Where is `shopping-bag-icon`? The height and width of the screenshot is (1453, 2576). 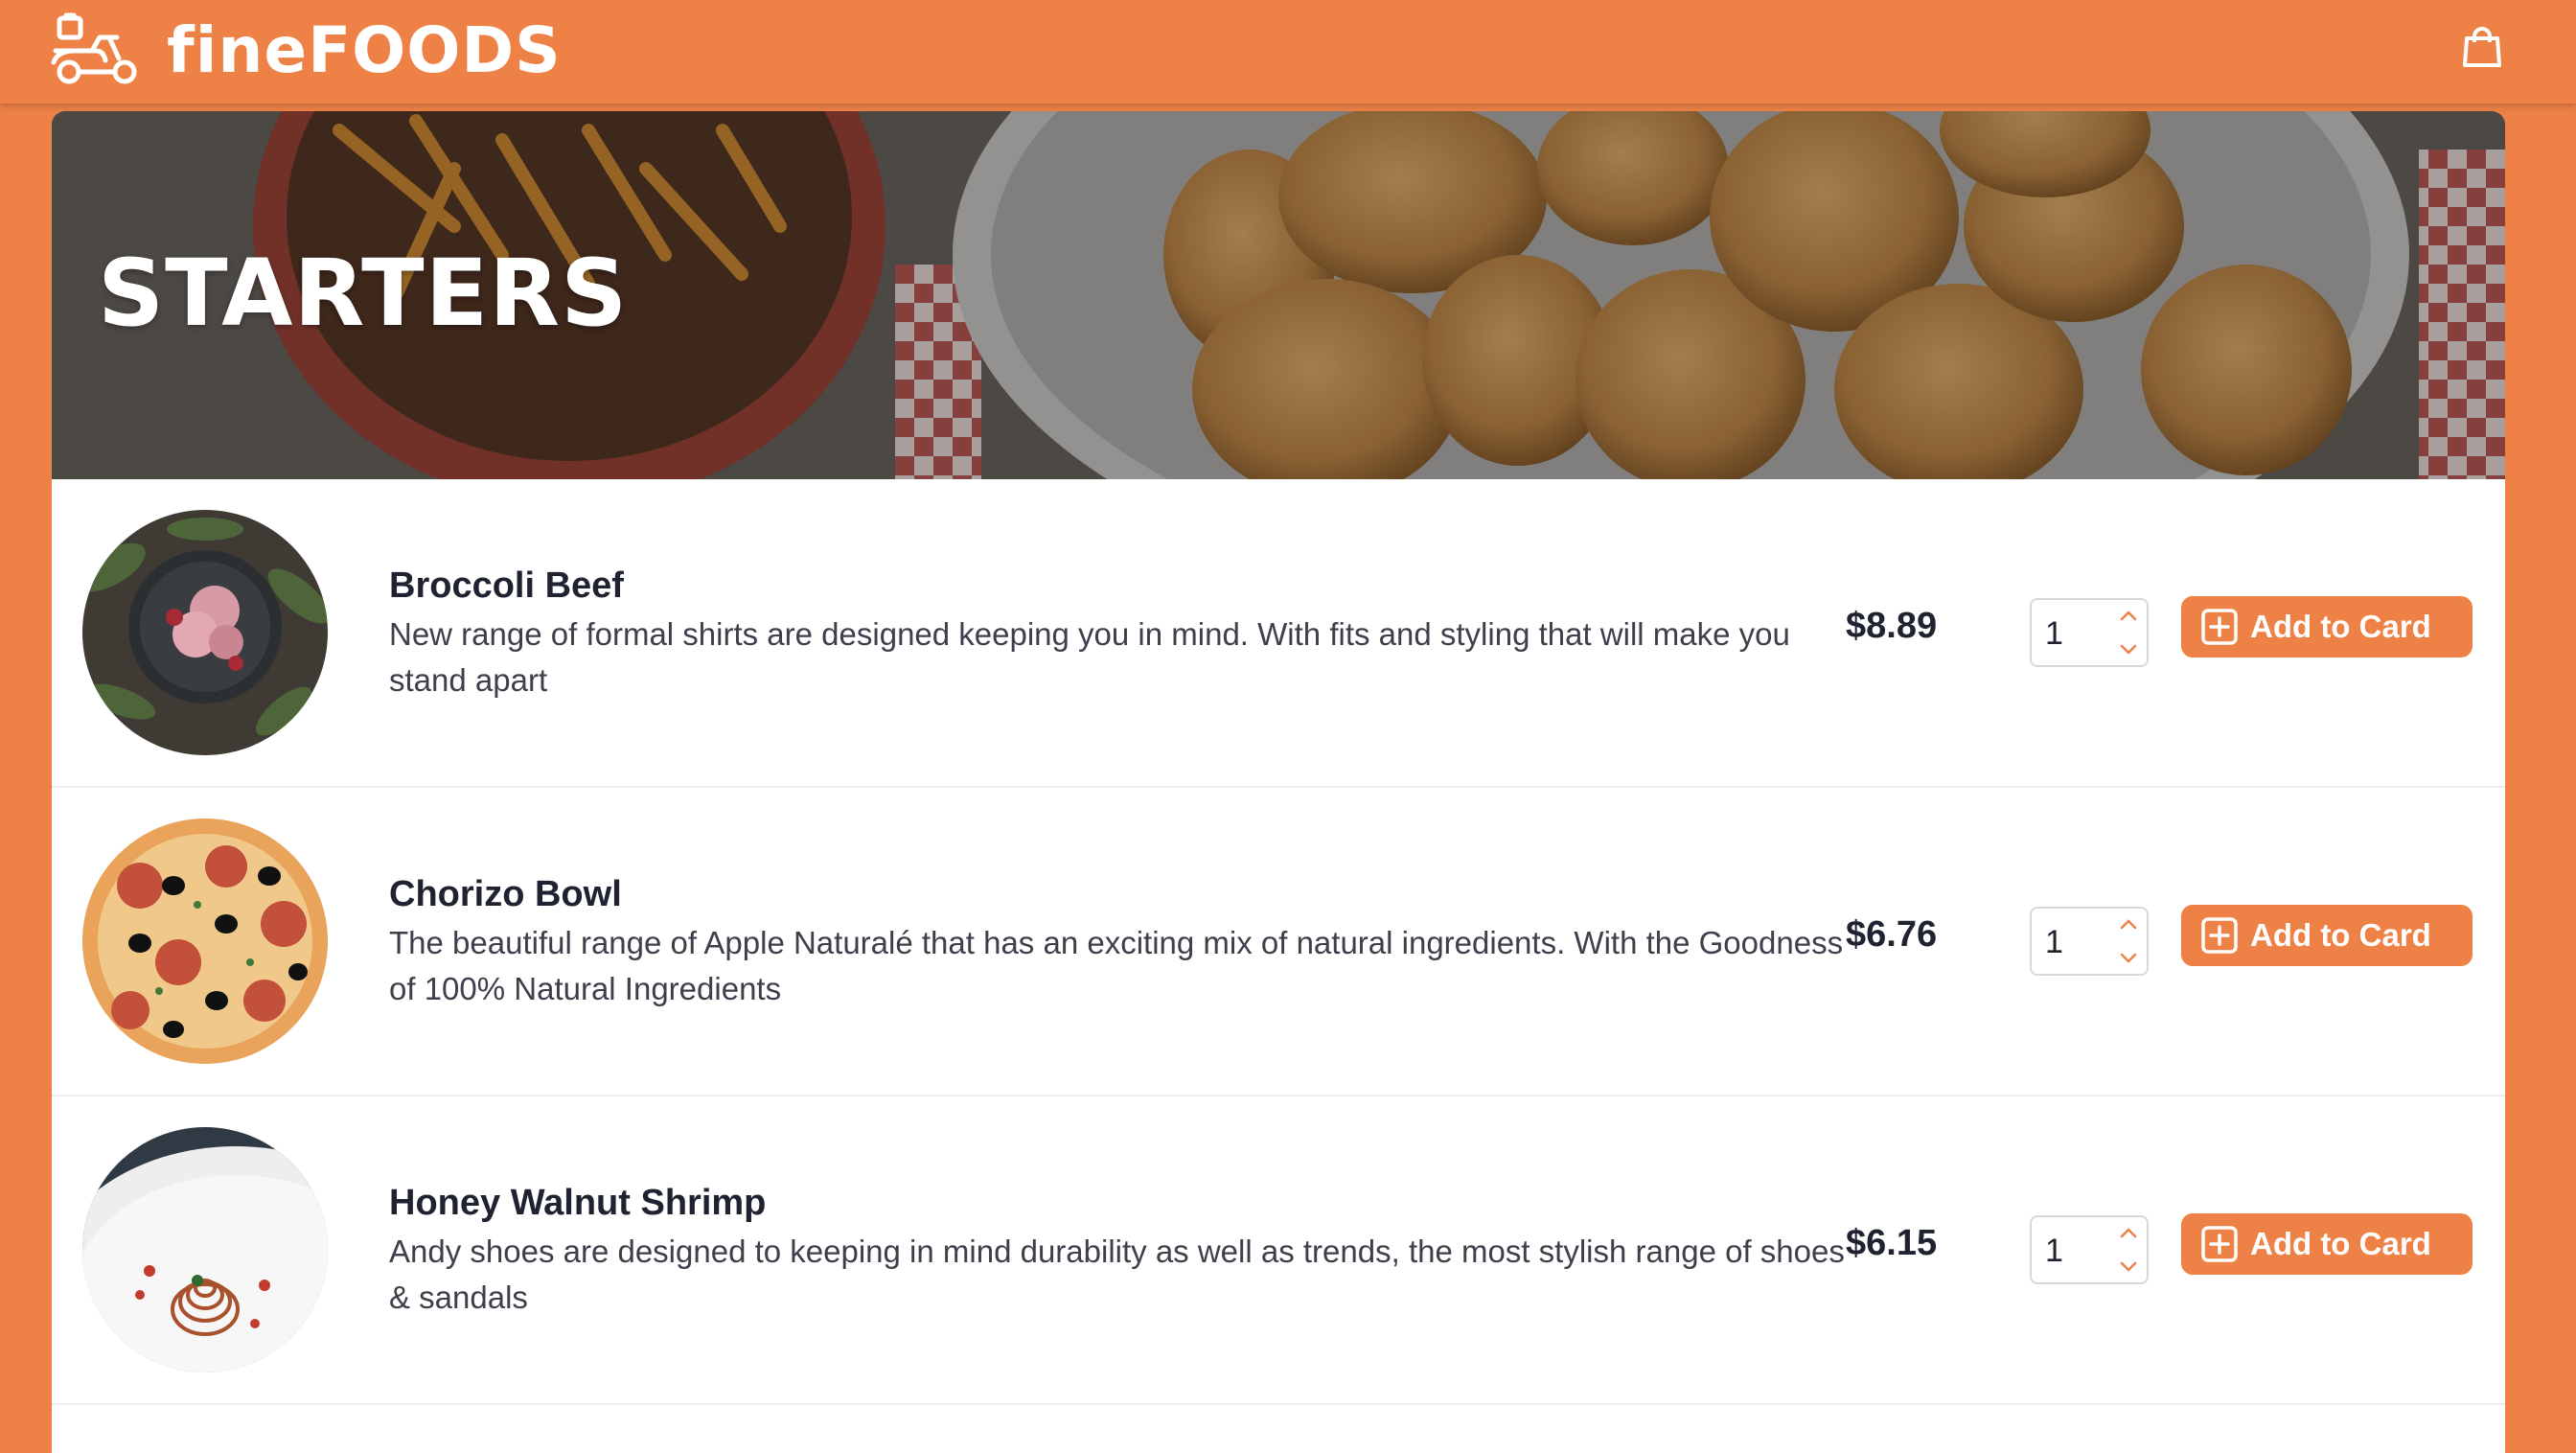
shopping-bag-icon is located at coordinates (2482, 47).